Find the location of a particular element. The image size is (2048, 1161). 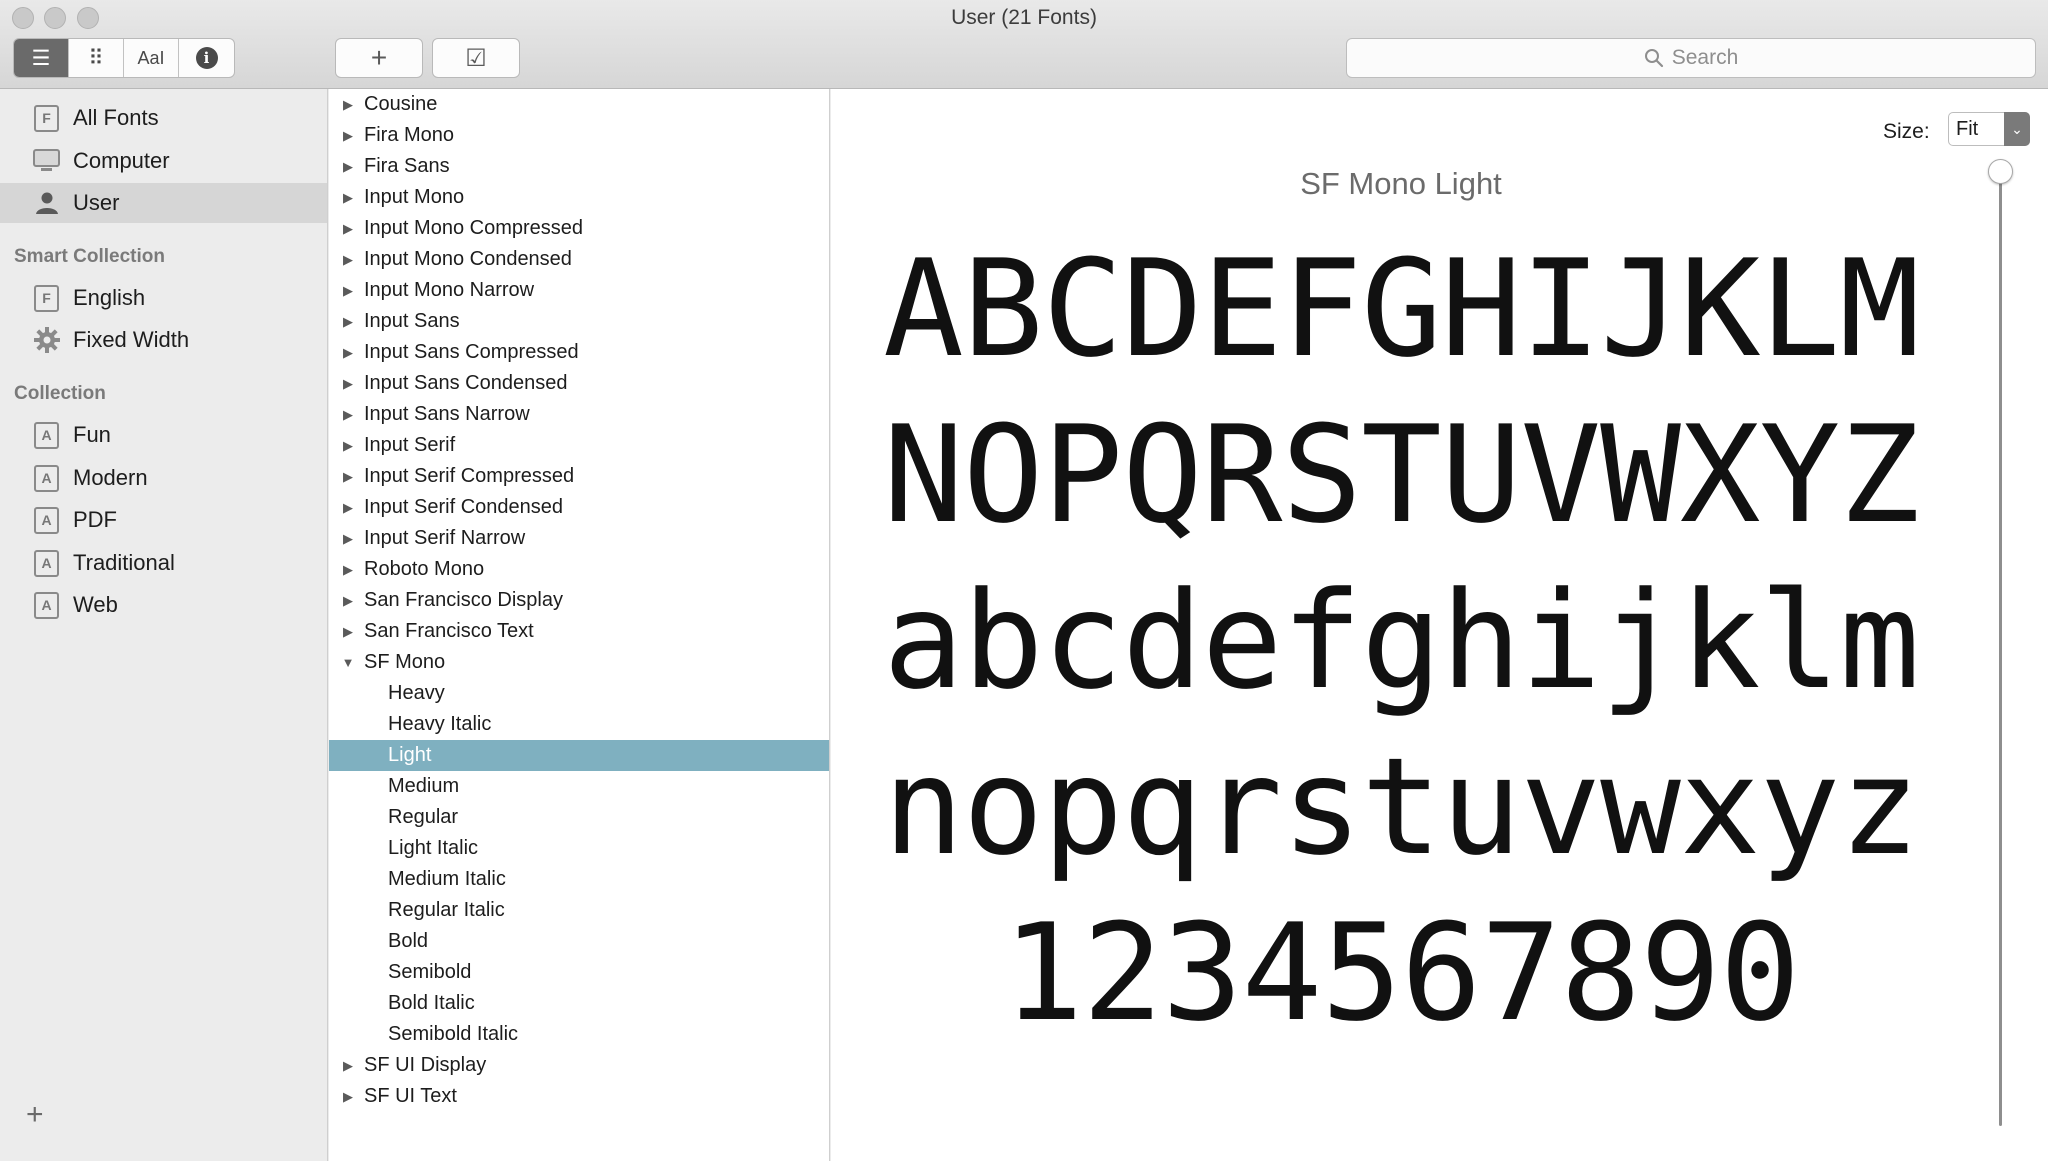

sidebar-item-english: F English is located at coordinates (163, 298).